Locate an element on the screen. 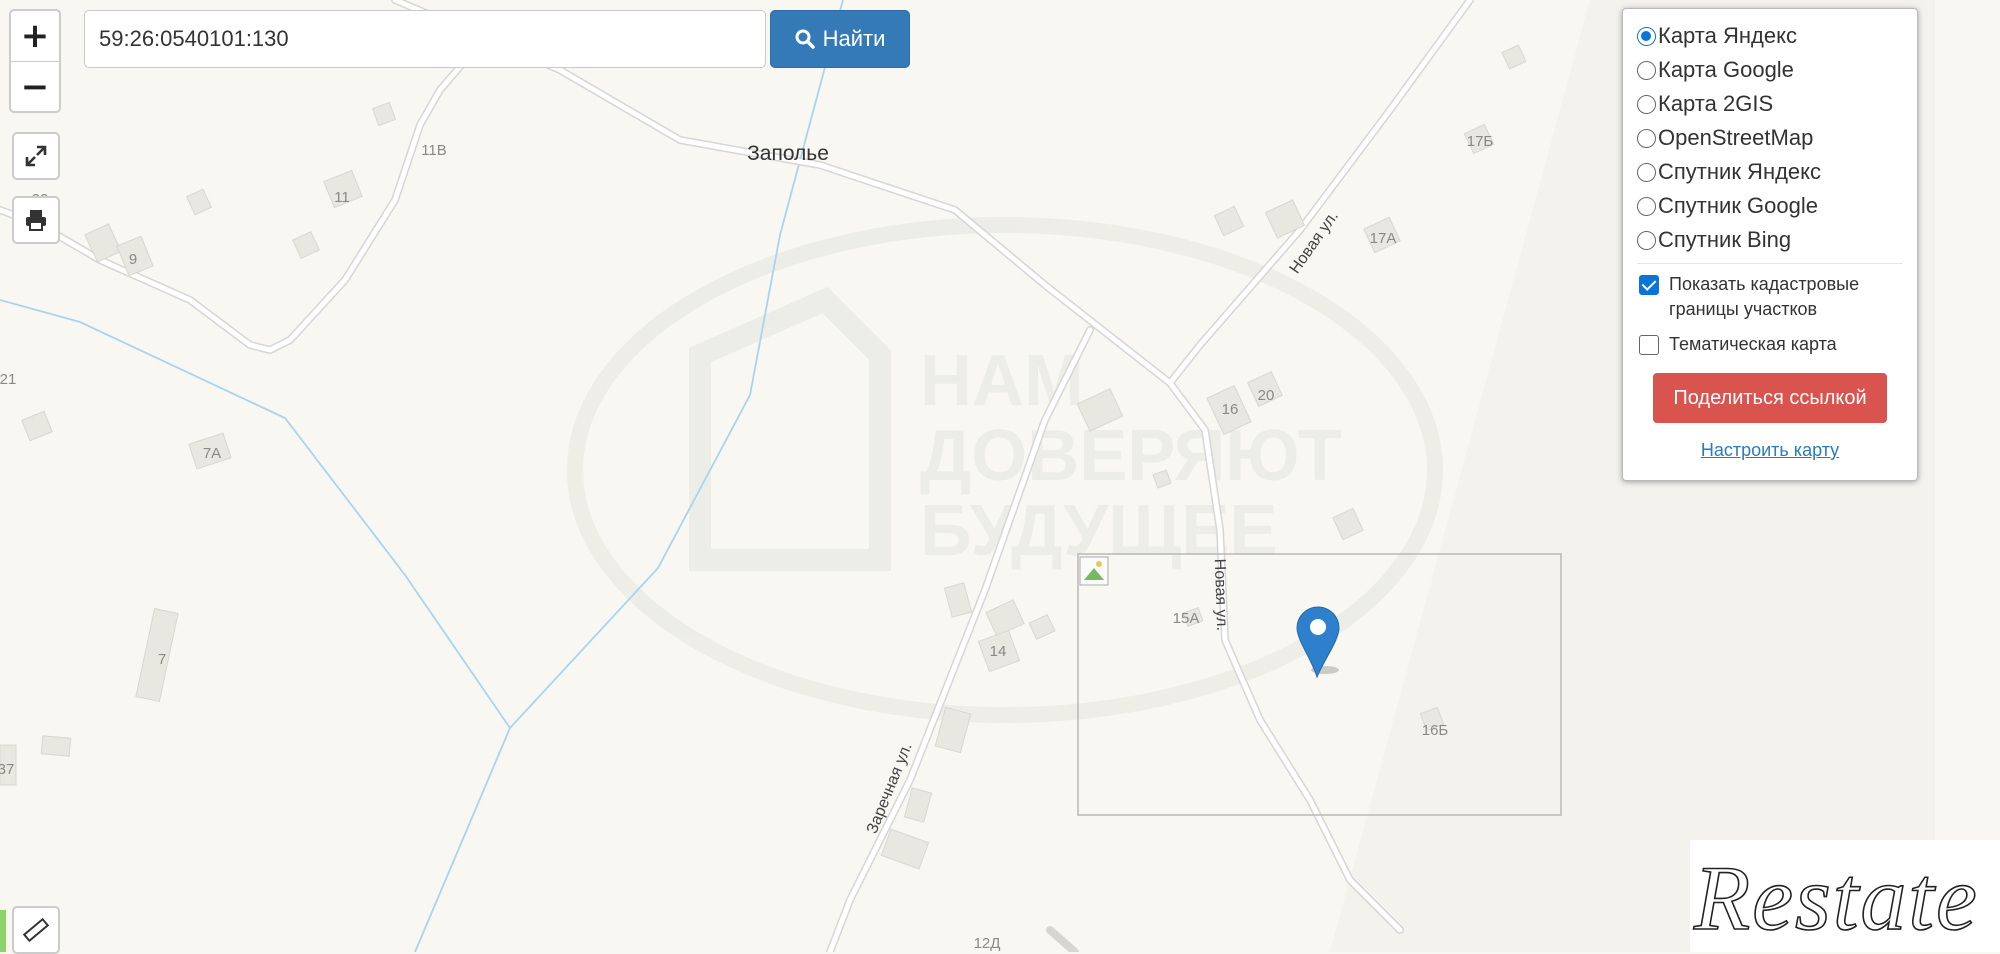 This screenshot has height=954, width=2000. broken-image-icon is located at coordinates (1094, 571).